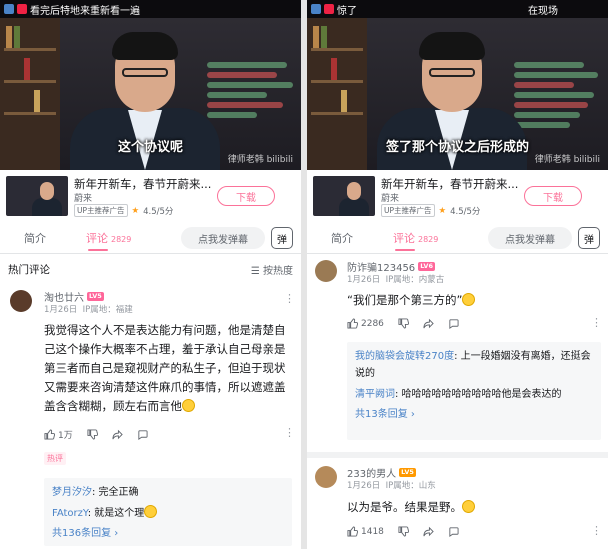 This screenshot has height=549, width=608. What do you see at coordinates (558, 97) in the screenshot?
I see `live-chat-overlay` at bounding box center [558, 97].